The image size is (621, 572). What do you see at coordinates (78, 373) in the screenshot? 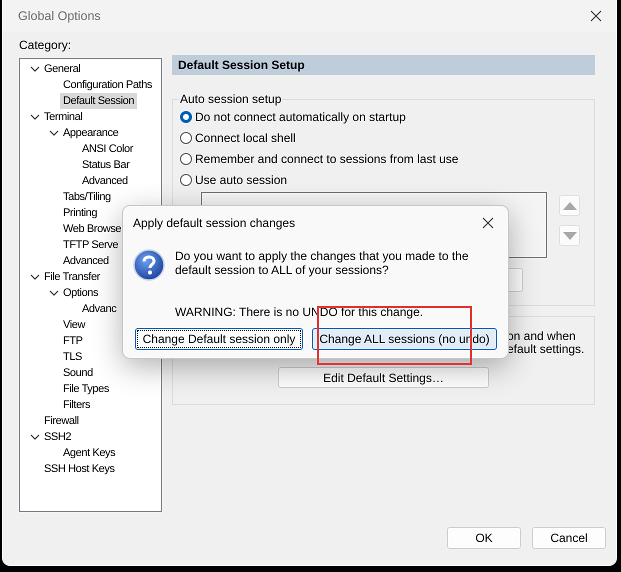
I see `tree-item: Sound` at bounding box center [78, 373].